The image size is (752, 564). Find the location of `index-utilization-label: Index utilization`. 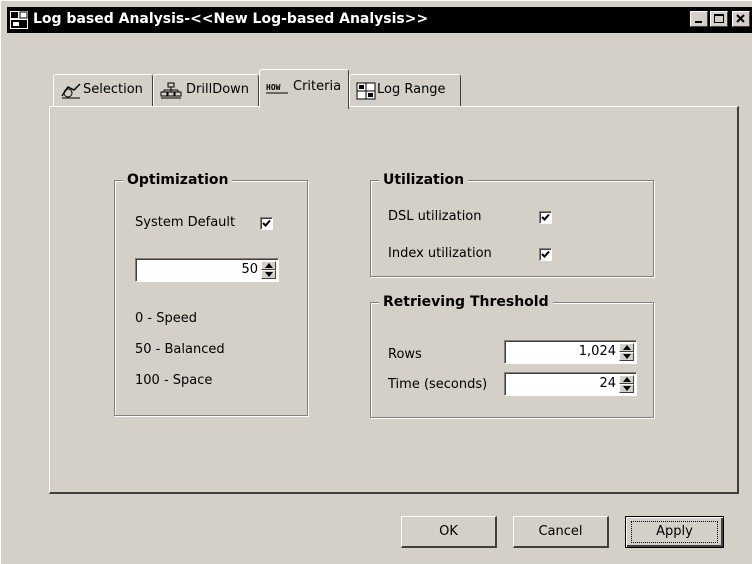

index-utilization-label: Index utilization is located at coordinates (440, 253).